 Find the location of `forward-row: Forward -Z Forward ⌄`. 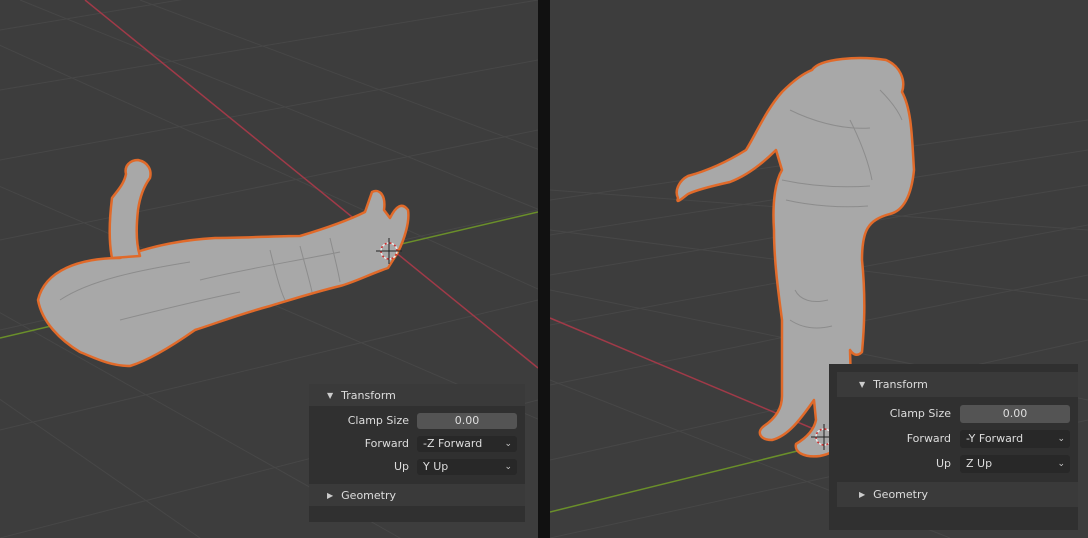

forward-row: Forward -Z Forward ⌄ is located at coordinates (417, 444).